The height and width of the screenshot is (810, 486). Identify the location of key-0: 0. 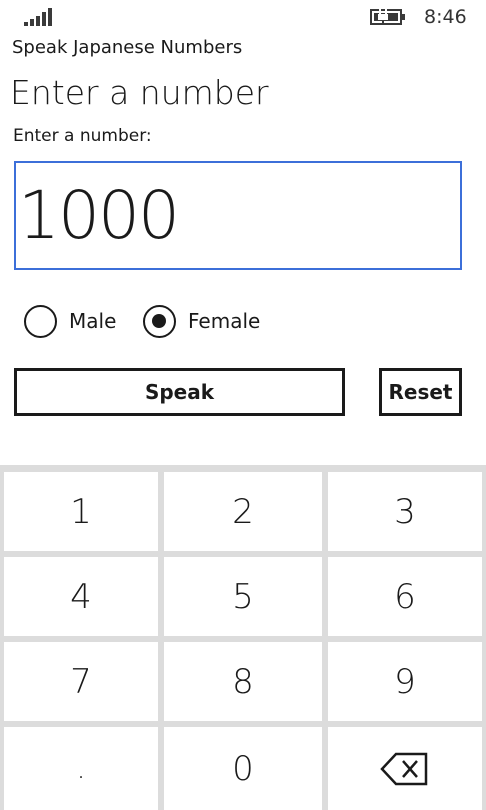
(243, 768).